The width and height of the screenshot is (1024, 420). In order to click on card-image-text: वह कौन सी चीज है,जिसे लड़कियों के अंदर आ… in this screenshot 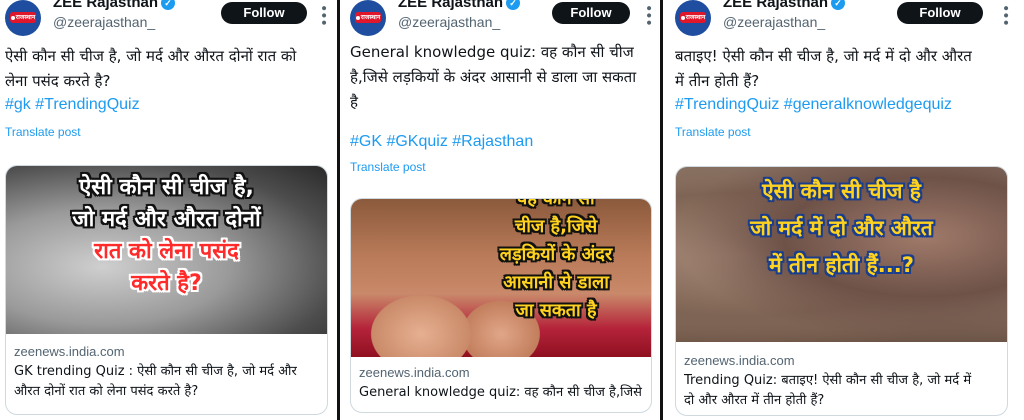, I will do `click(556, 261)`.